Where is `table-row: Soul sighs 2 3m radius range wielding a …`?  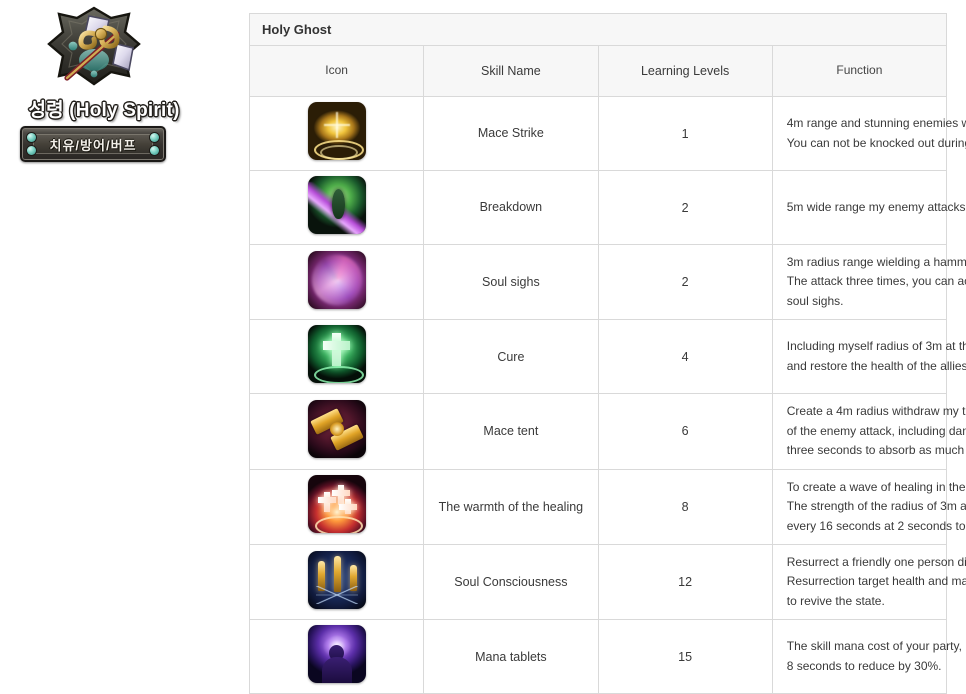
table-row: Soul sighs 2 3m radius range wielding a … is located at coordinates (607, 282).